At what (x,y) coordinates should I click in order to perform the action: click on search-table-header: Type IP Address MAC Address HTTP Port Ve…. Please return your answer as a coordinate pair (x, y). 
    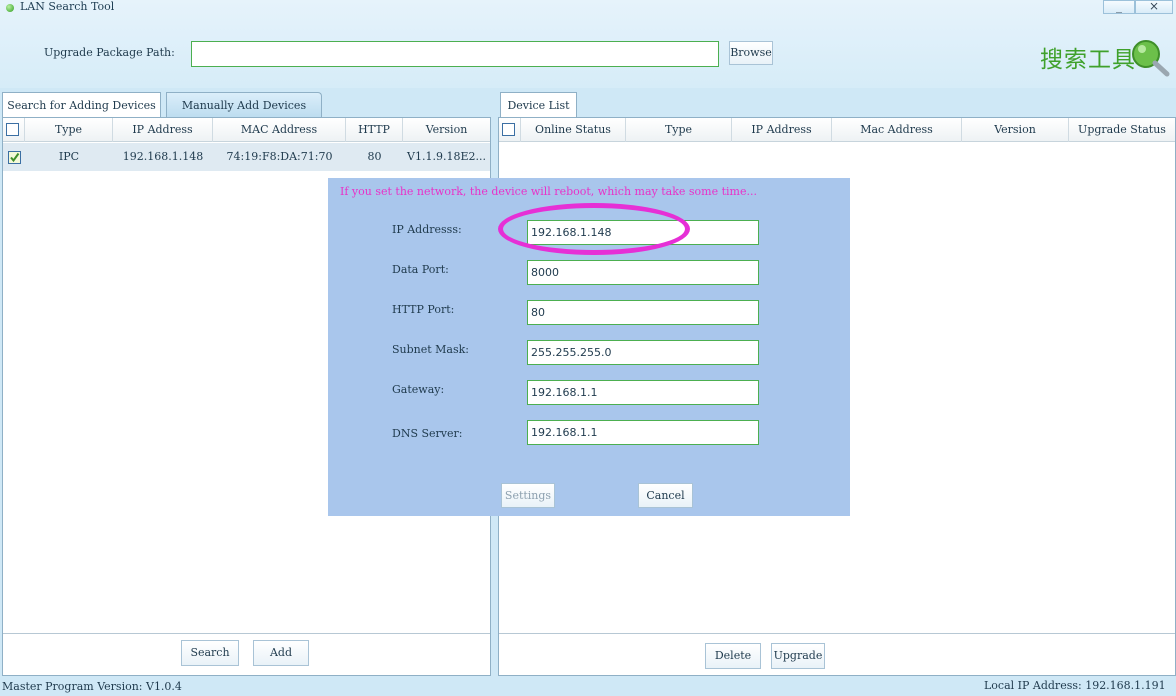
    Looking at the image, I should click on (246, 139).